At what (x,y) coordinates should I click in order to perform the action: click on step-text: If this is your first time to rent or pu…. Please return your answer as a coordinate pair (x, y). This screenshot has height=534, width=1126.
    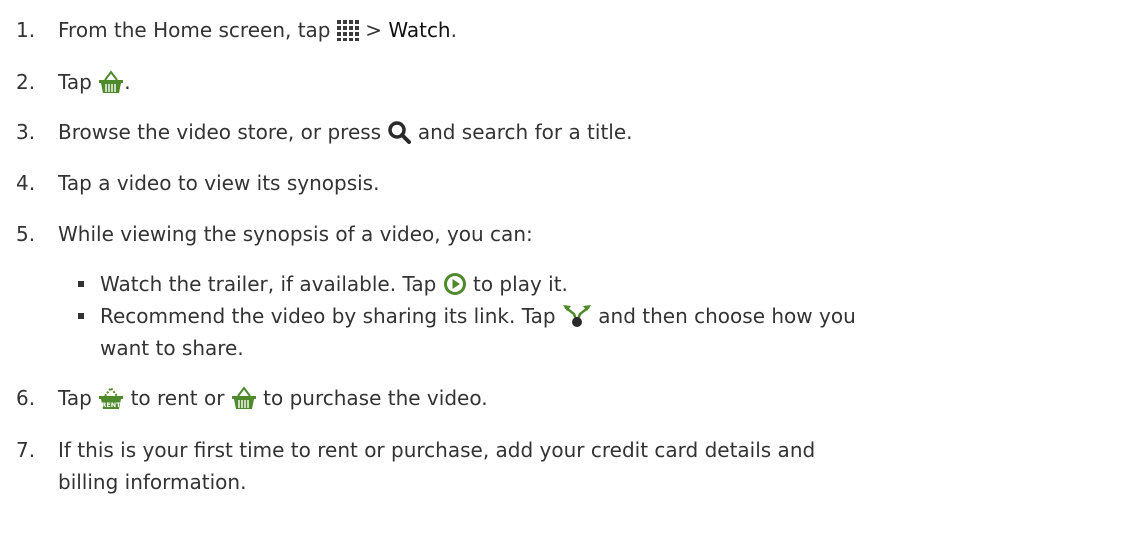
    Looking at the image, I should click on (437, 450).